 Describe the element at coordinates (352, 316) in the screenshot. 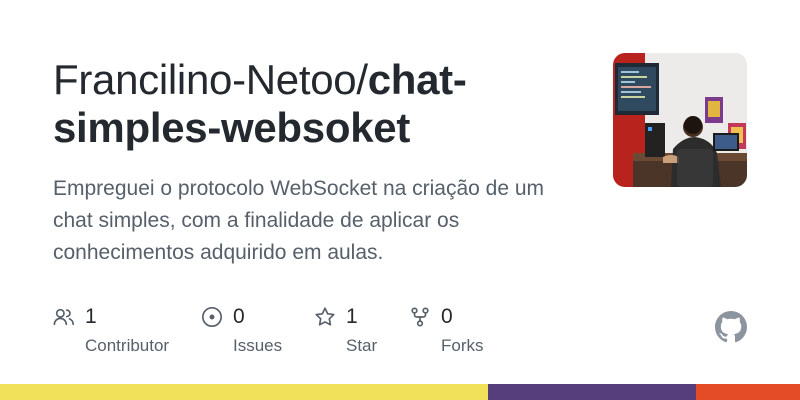

I see `stat-stars-value: 1` at that location.